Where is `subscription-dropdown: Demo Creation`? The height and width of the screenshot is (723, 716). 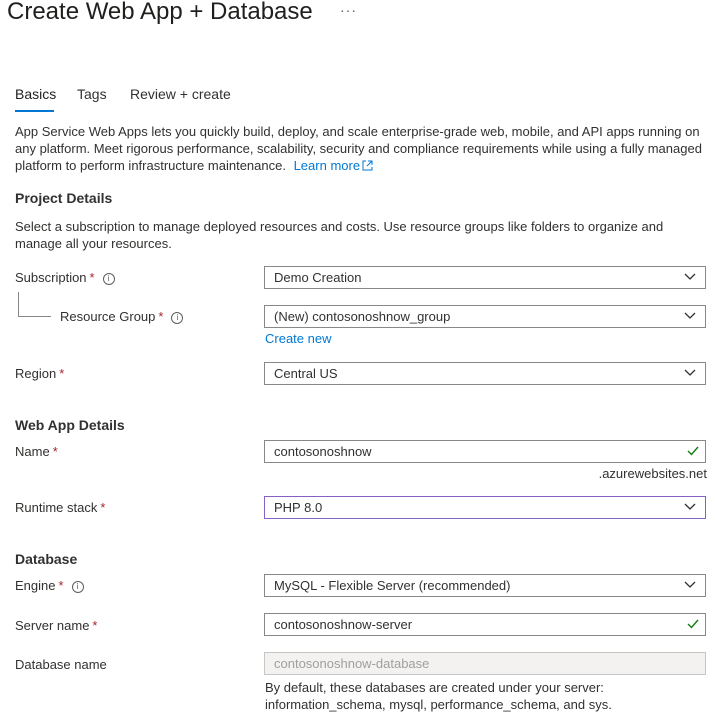
subscription-dropdown: Demo Creation is located at coordinates (485, 277).